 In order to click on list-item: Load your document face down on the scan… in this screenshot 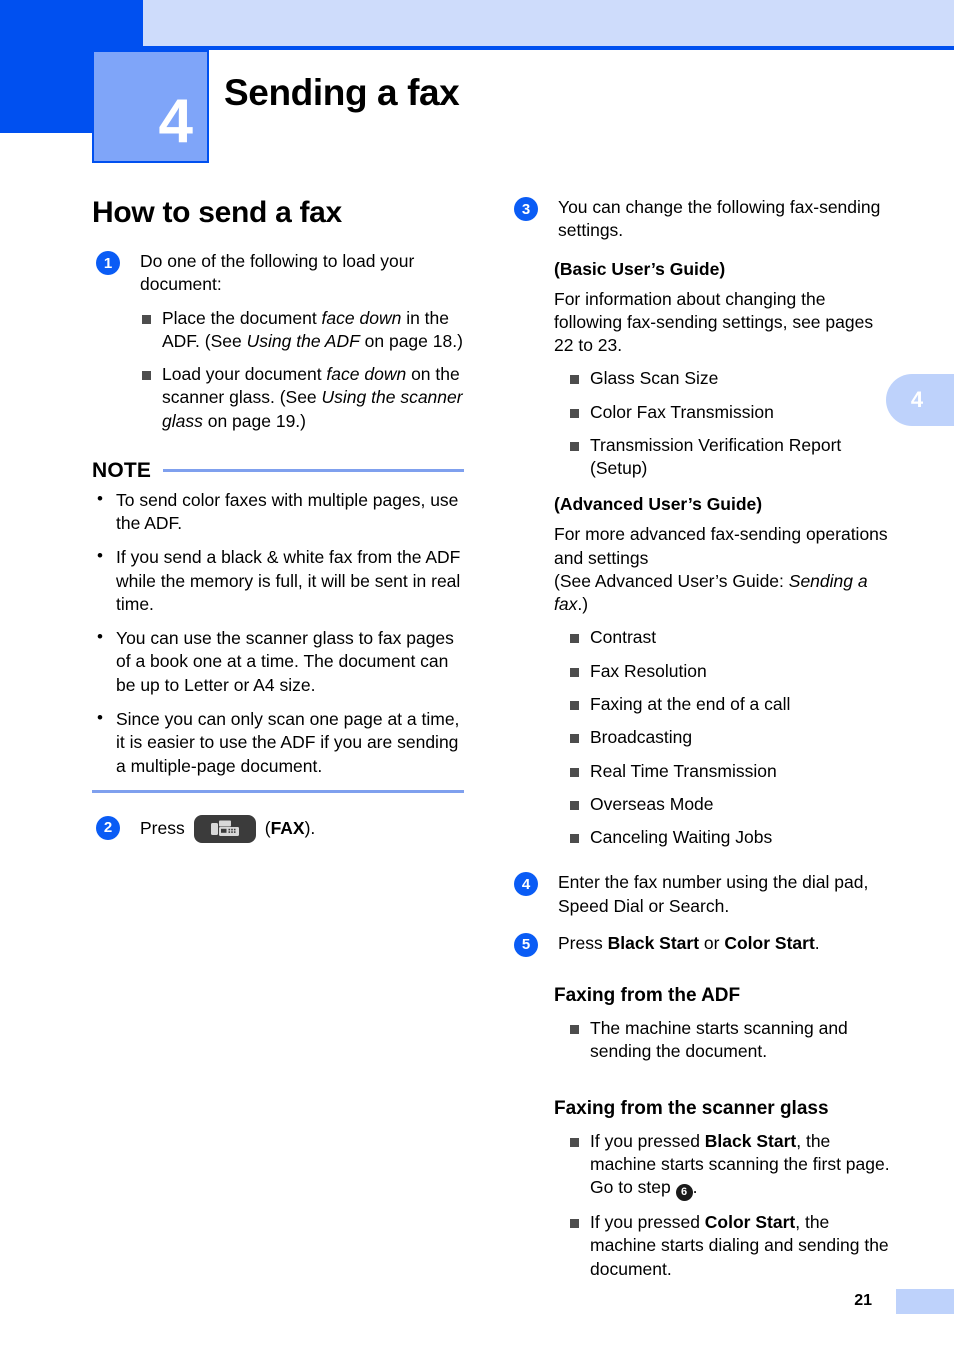, I will do `click(306, 398)`.